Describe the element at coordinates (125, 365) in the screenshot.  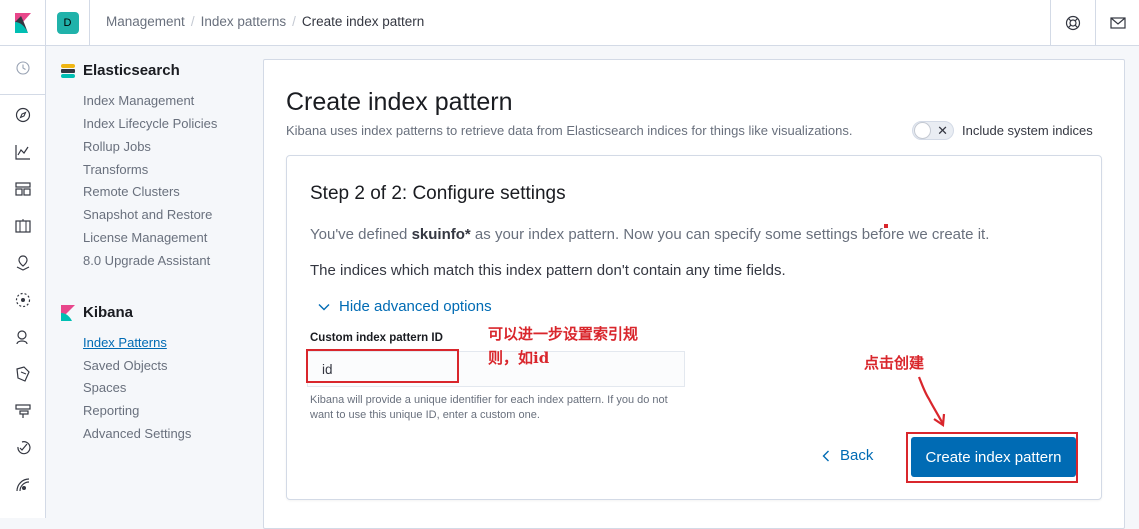
I see `sidebar-item-saved-objects: Saved Objects` at that location.